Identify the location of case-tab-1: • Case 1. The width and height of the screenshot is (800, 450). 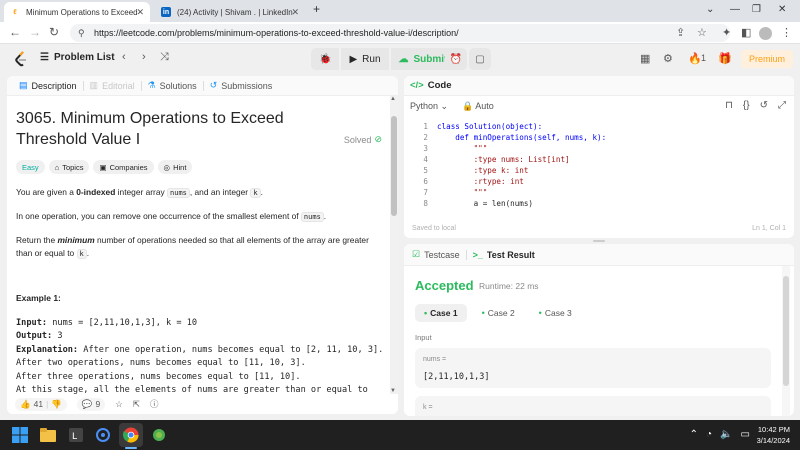
(441, 313).